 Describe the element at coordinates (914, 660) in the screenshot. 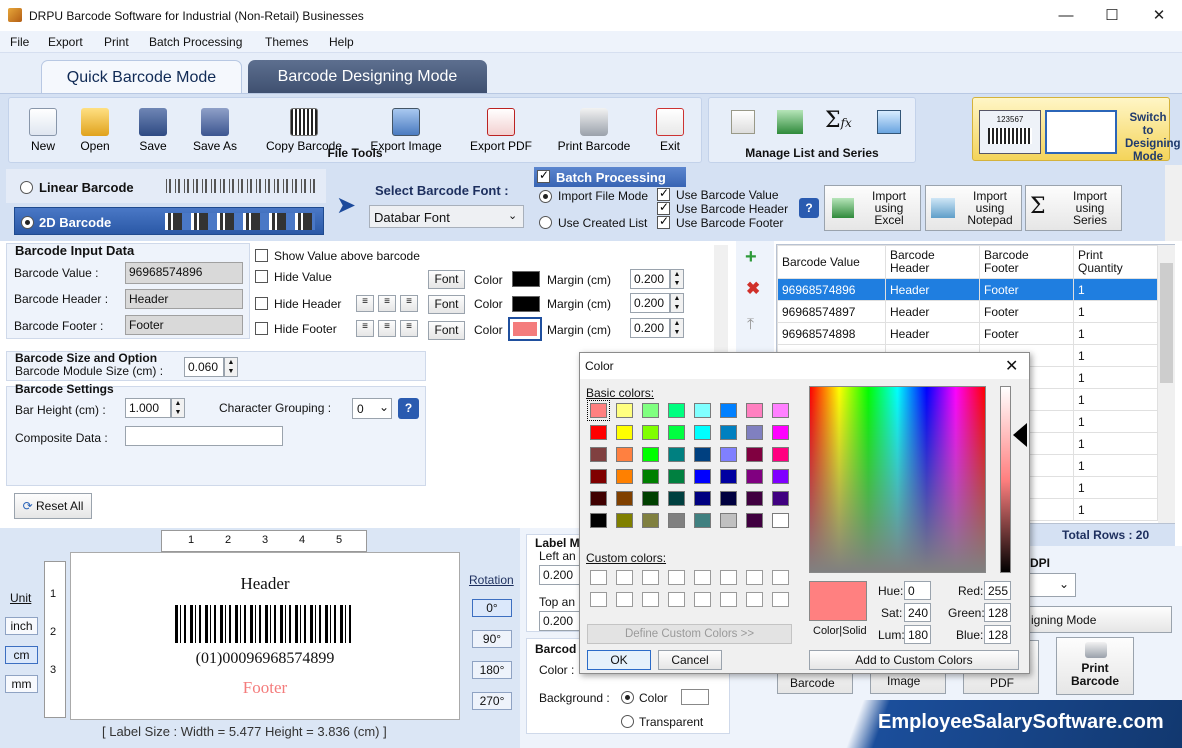

I see `add-to-custom-colors-button: Add to Custom Colors` at that location.